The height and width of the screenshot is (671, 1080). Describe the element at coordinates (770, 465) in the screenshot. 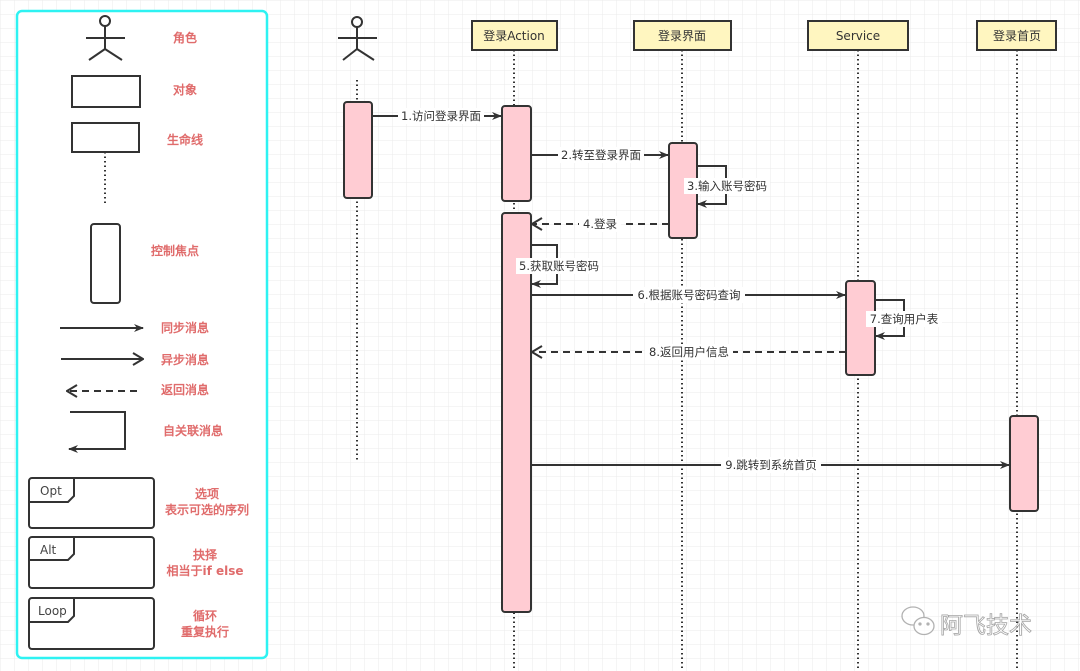

I see `message-9: 9.跳转到系统首页` at that location.